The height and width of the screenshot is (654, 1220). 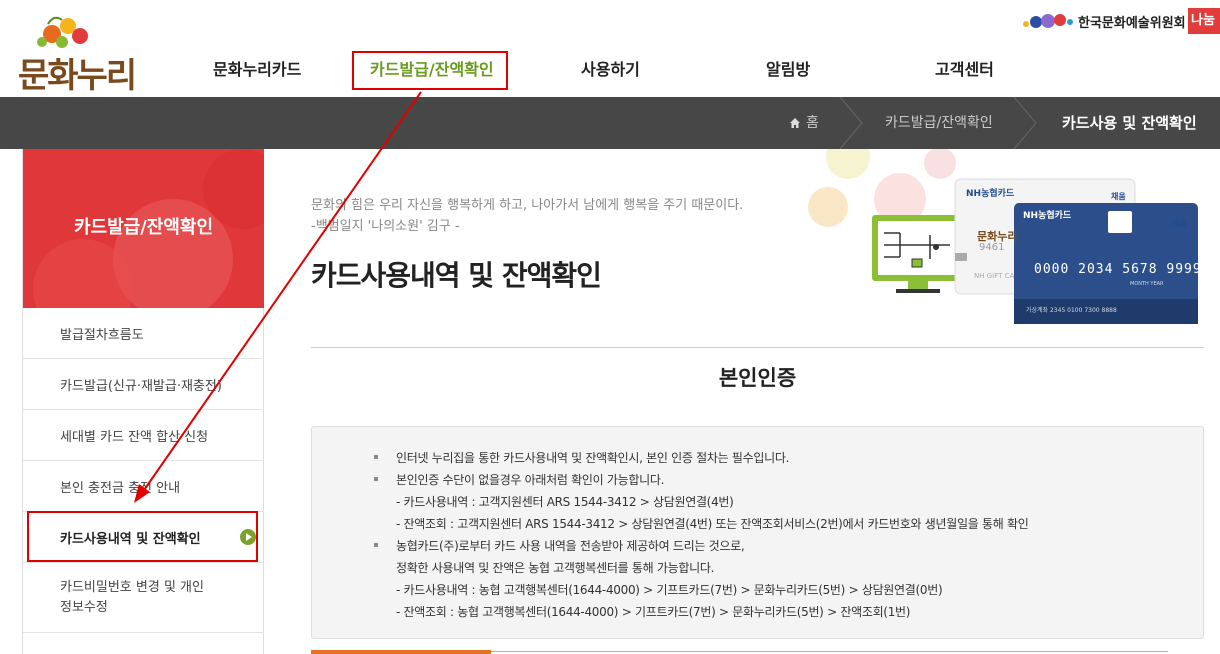 What do you see at coordinates (141, 386) in the screenshot?
I see `sidebar-item-label: 카드발급(신규·재발급·재충전)` at bounding box center [141, 386].